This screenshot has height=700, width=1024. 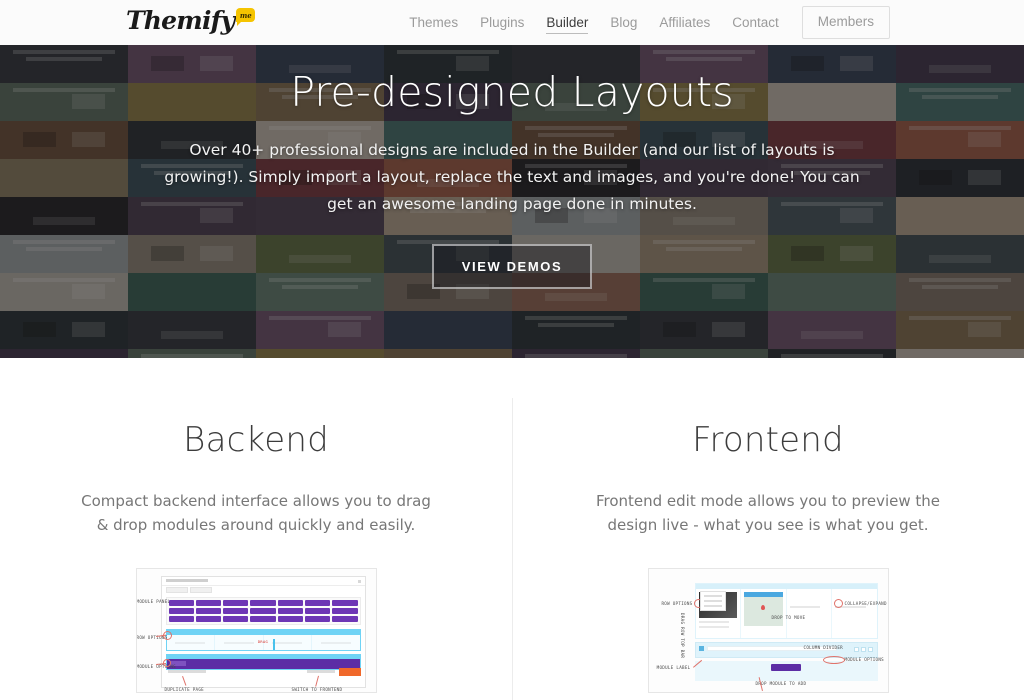 What do you see at coordinates (763, 594) in the screenshot?
I see `map-toolbar` at bounding box center [763, 594].